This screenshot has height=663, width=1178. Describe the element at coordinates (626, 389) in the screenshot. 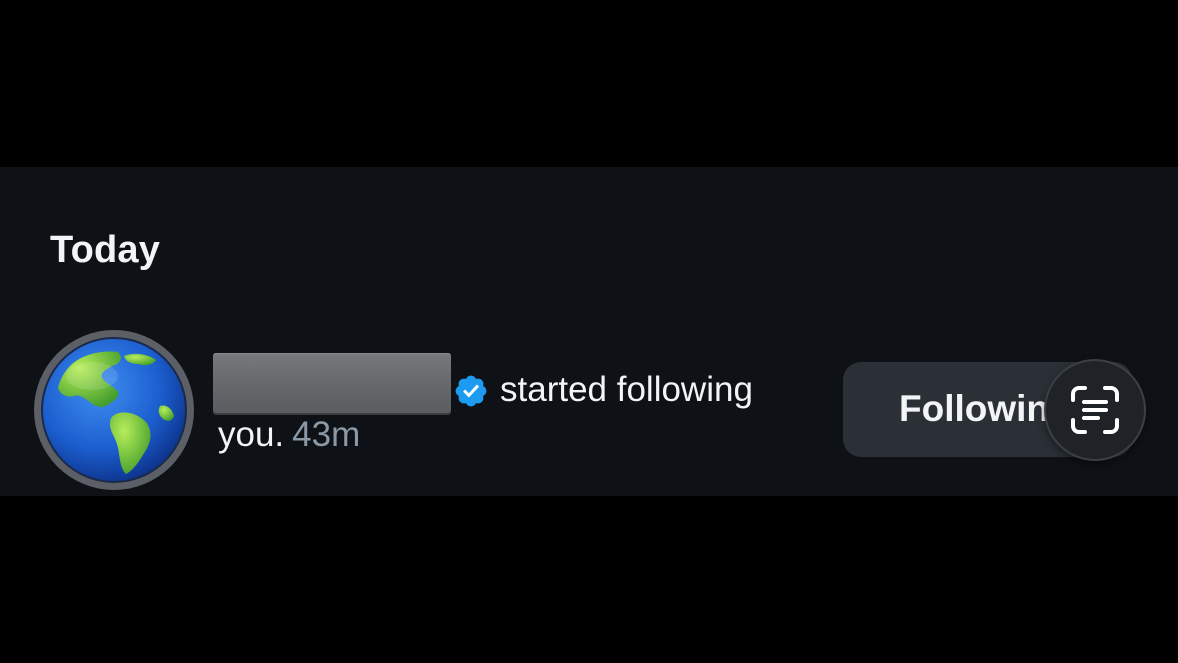

I see `notification-text: started following` at that location.